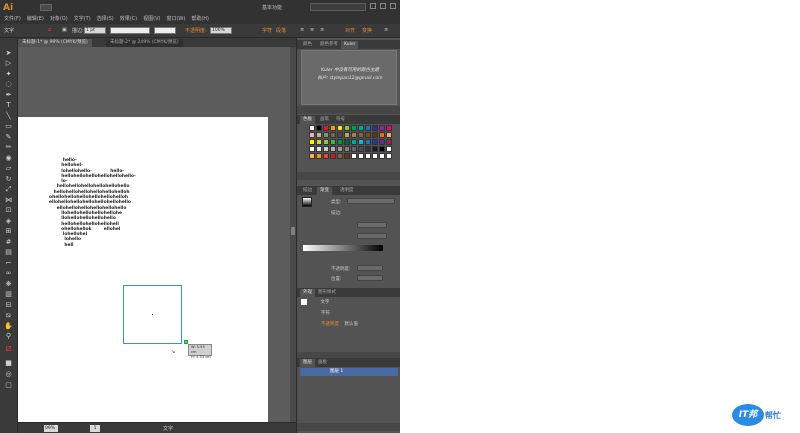 This screenshot has width=800, height=433. I want to click on shape-builder-tool-icon: ◈, so click(8, 221).